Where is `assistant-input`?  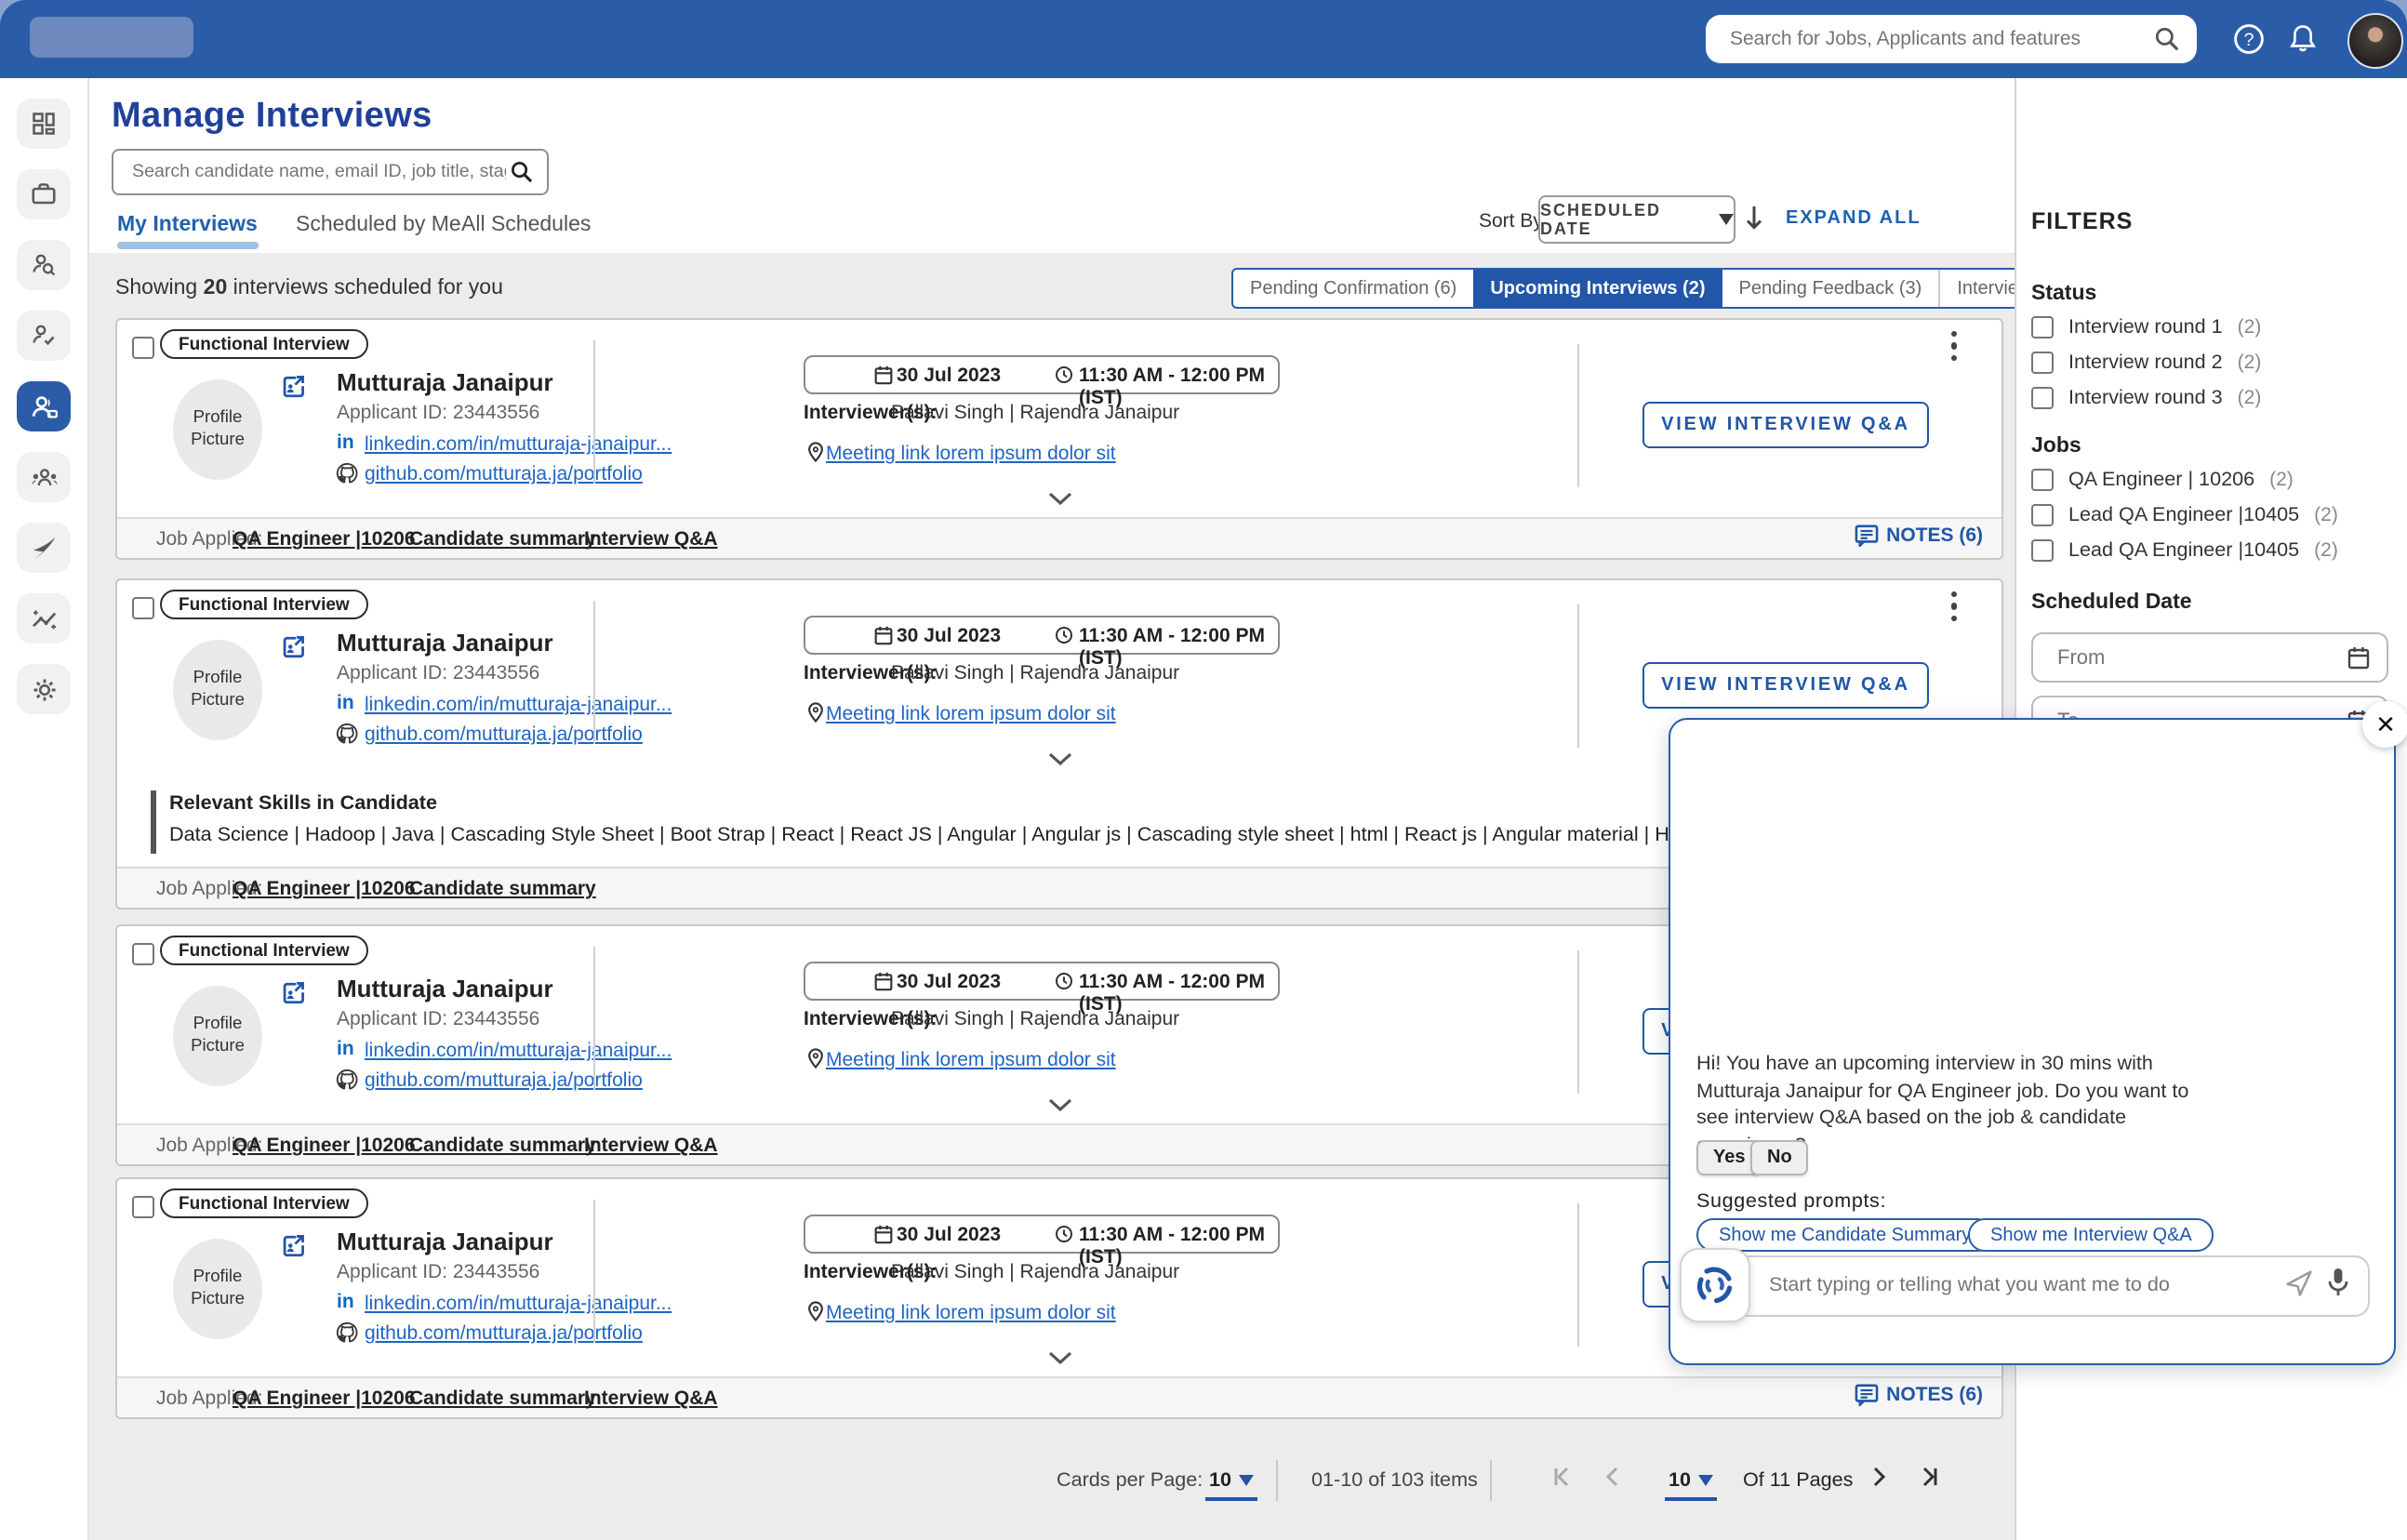 assistant-input is located at coordinates (1983, 1285).